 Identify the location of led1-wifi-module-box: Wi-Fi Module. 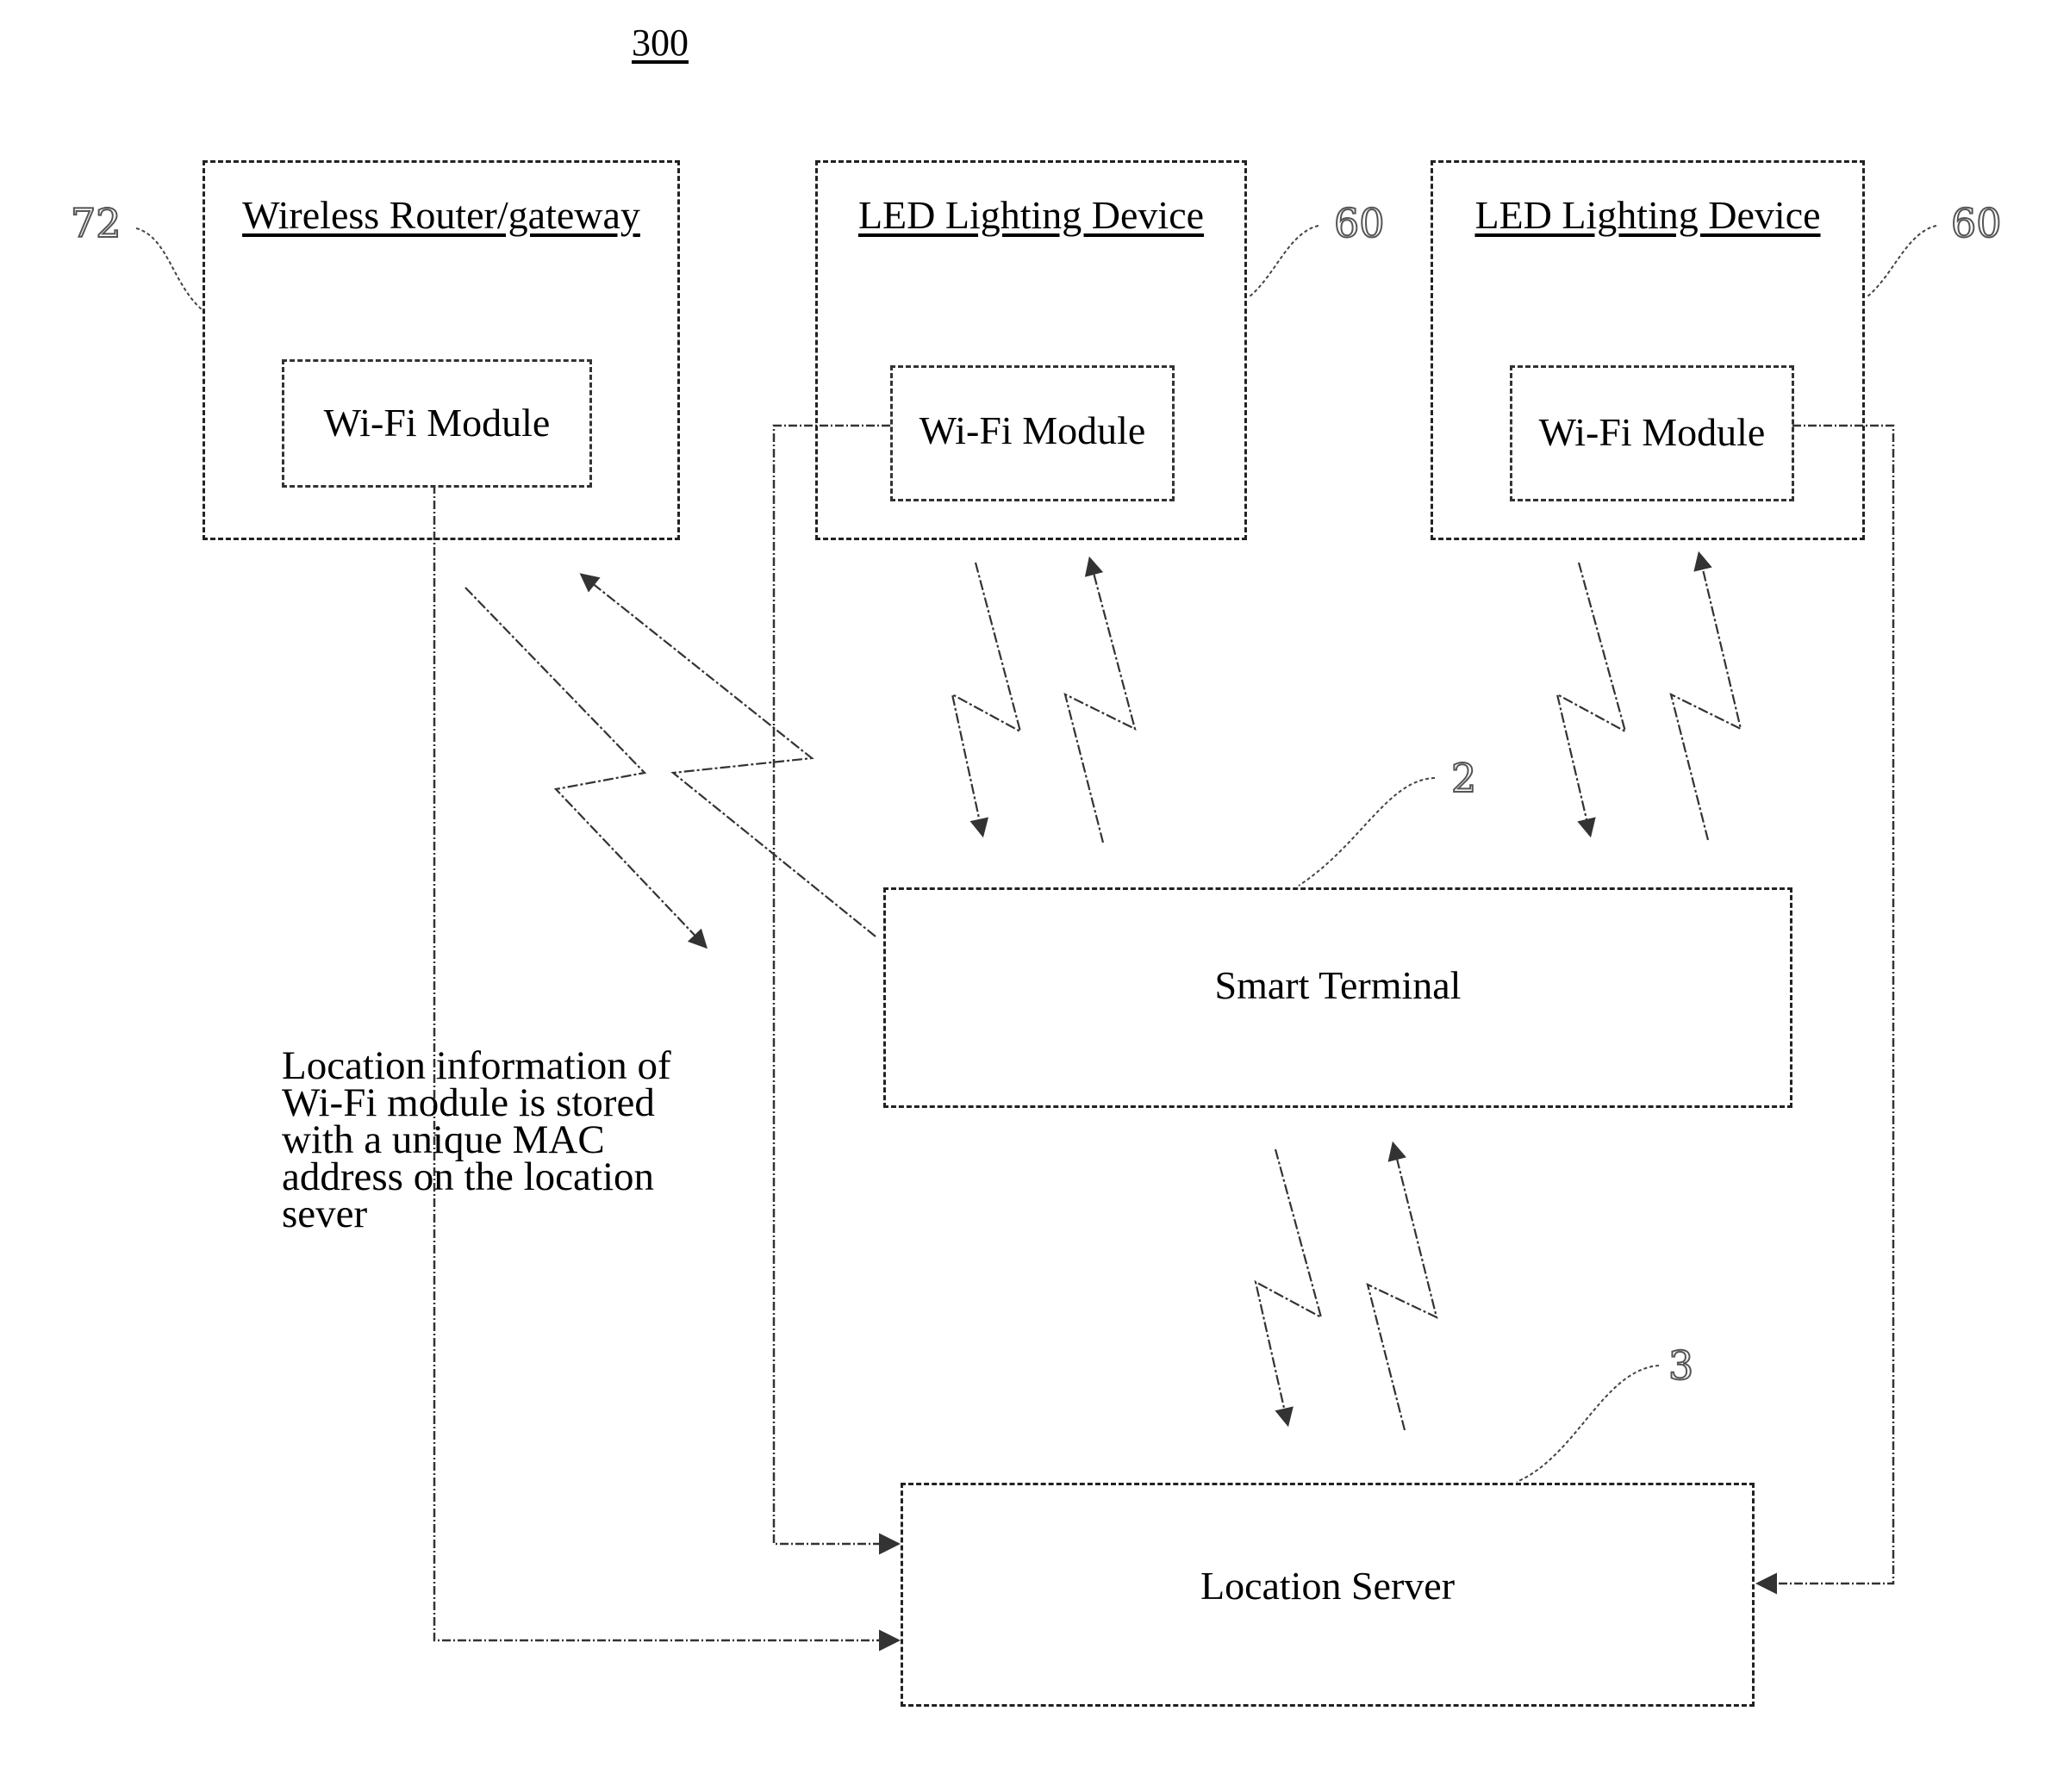
(1032, 433).